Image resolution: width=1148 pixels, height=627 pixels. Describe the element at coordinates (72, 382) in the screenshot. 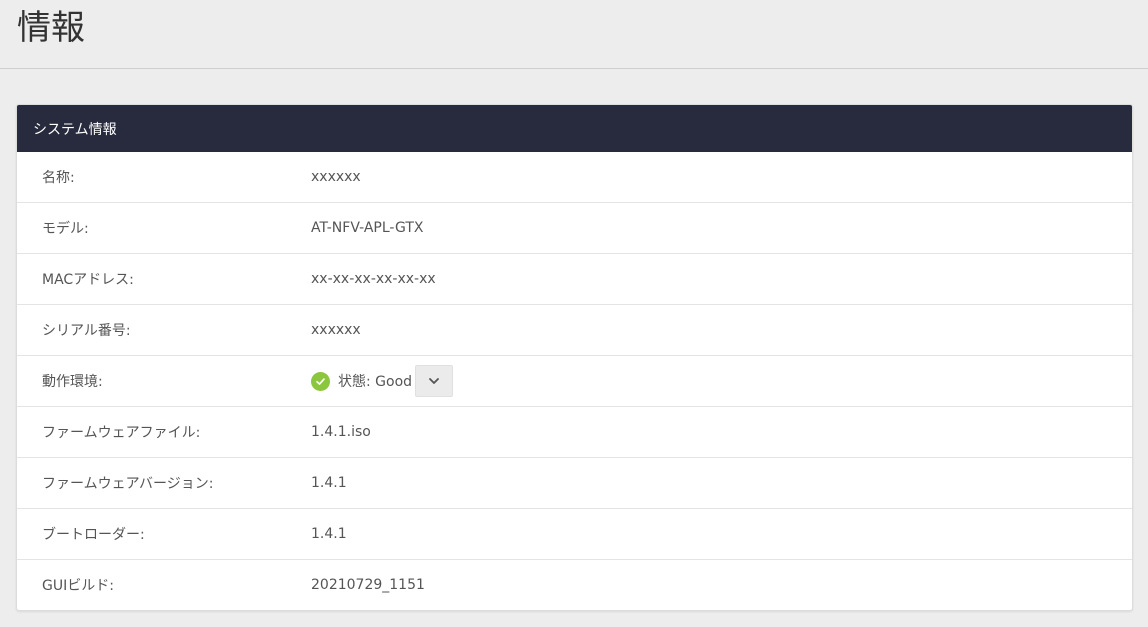

I see `info-label: 動作環境:` at that location.